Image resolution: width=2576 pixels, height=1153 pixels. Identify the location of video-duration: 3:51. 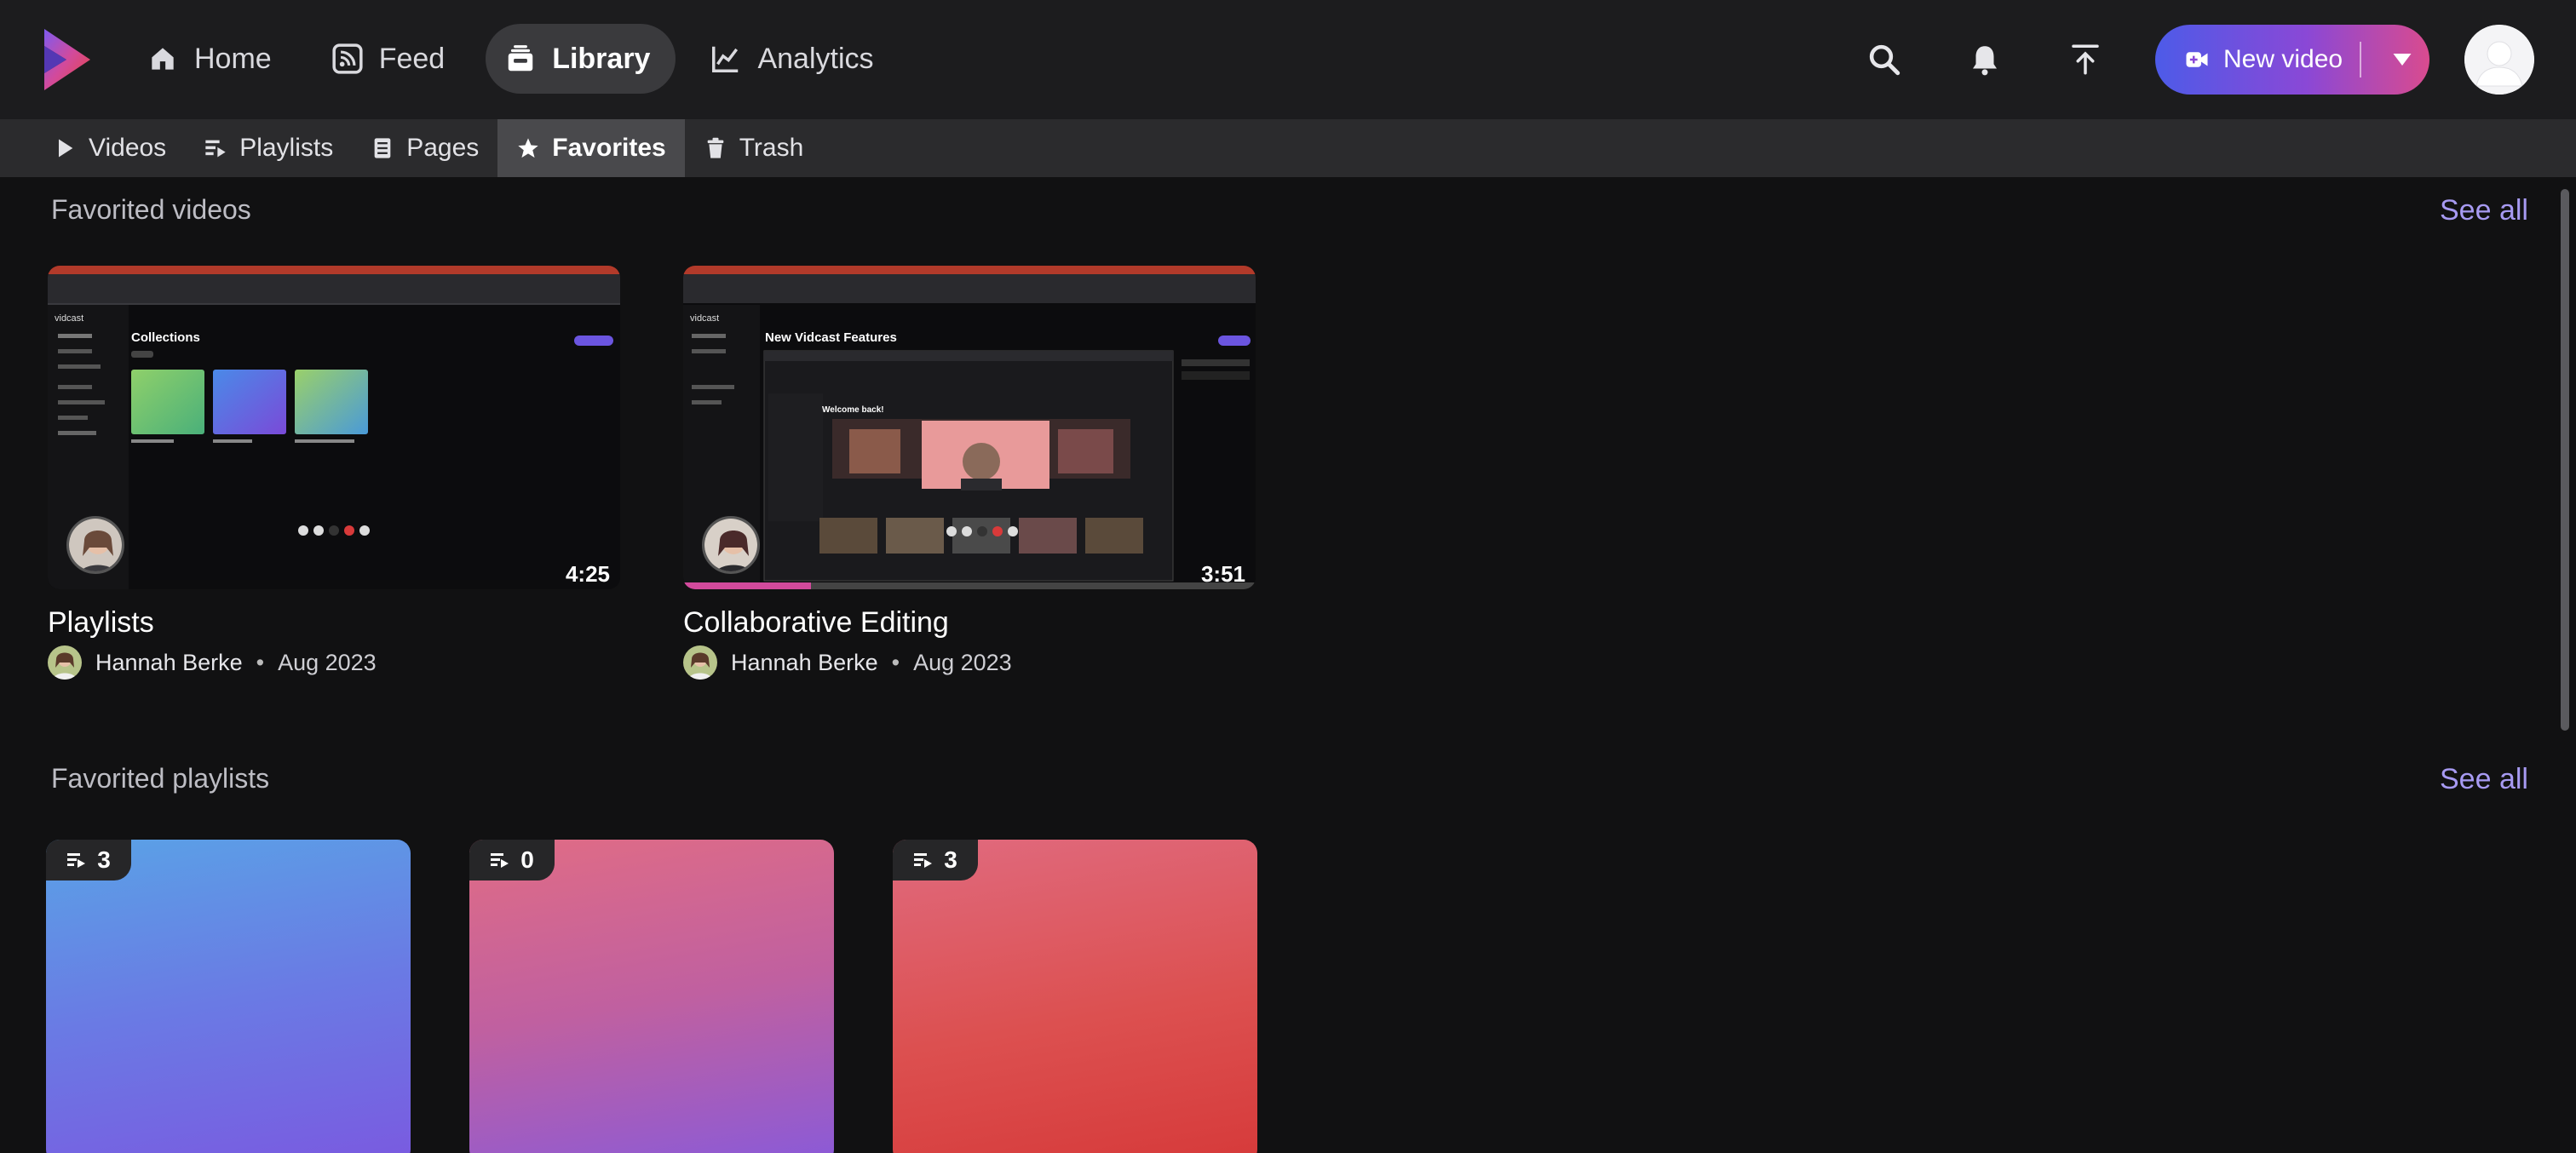
(1222, 574).